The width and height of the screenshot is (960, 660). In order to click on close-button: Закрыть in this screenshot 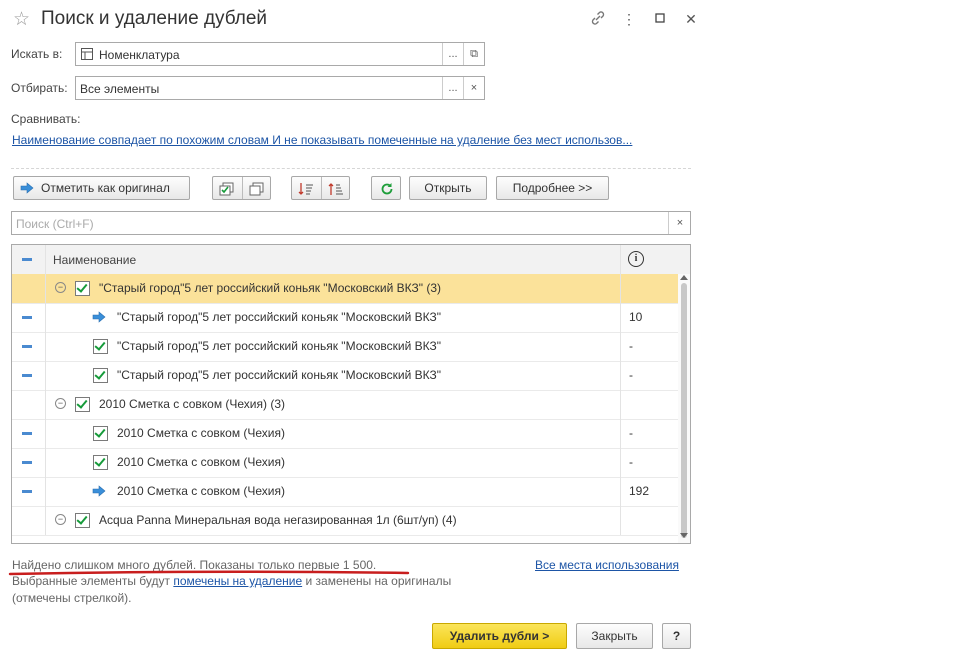, I will do `click(614, 636)`.